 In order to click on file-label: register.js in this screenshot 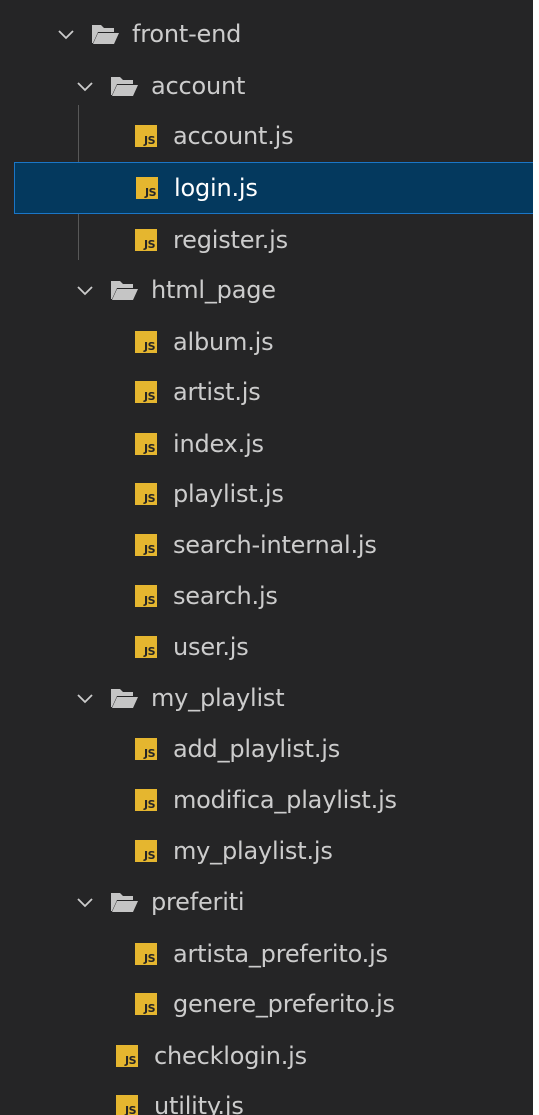, I will do `click(230, 240)`.